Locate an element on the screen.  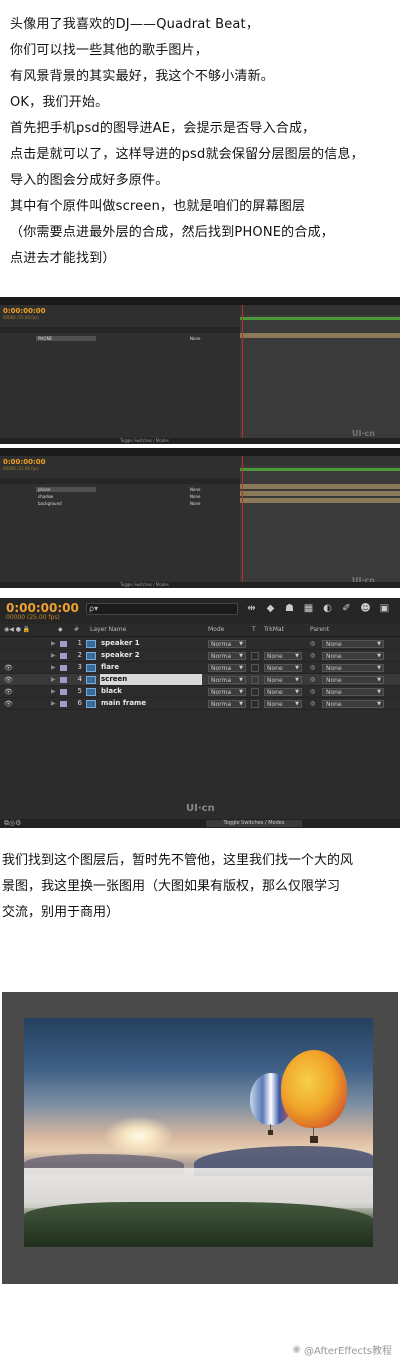
outro-line: 我们找到这个图层后，暂时先不管他，这里我们找一个大的风 is located at coordinates (178, 860).